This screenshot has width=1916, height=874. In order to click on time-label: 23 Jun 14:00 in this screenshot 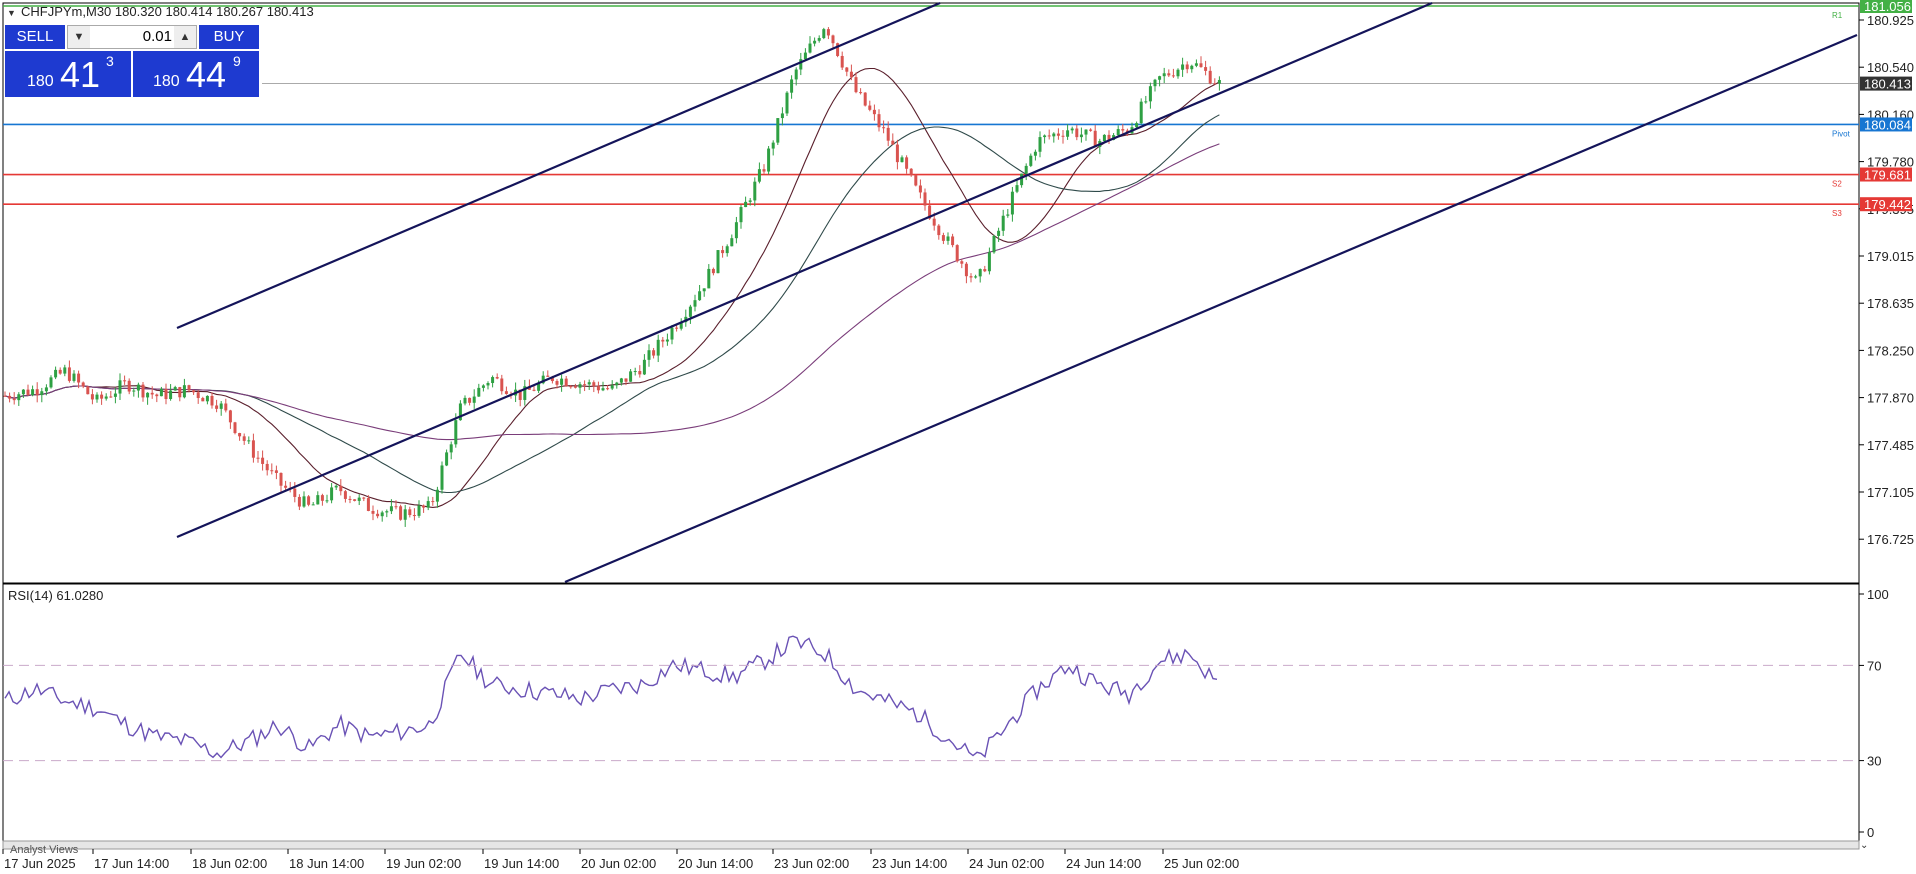, I will do `click(909, 863)`.